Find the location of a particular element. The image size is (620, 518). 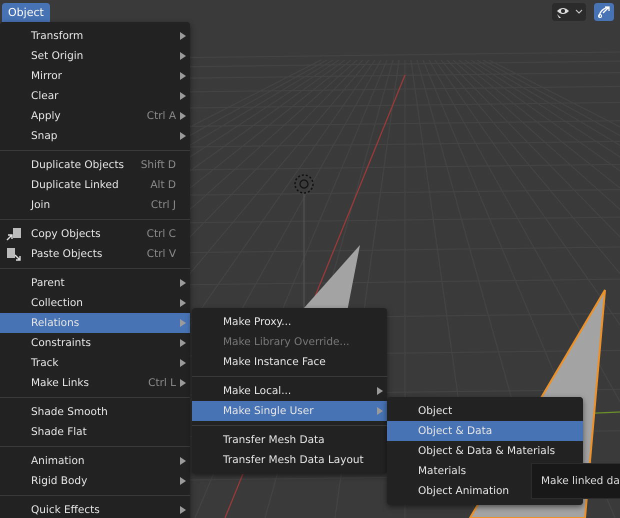

gizmo-toggle is located at coordinates (604, 12).